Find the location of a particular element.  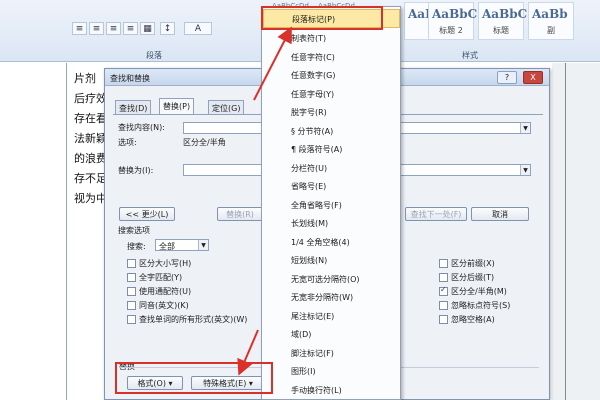

all-word-forms-option: 查找单词的所有形式(英文)(W) is located at coordinates (187, 319).